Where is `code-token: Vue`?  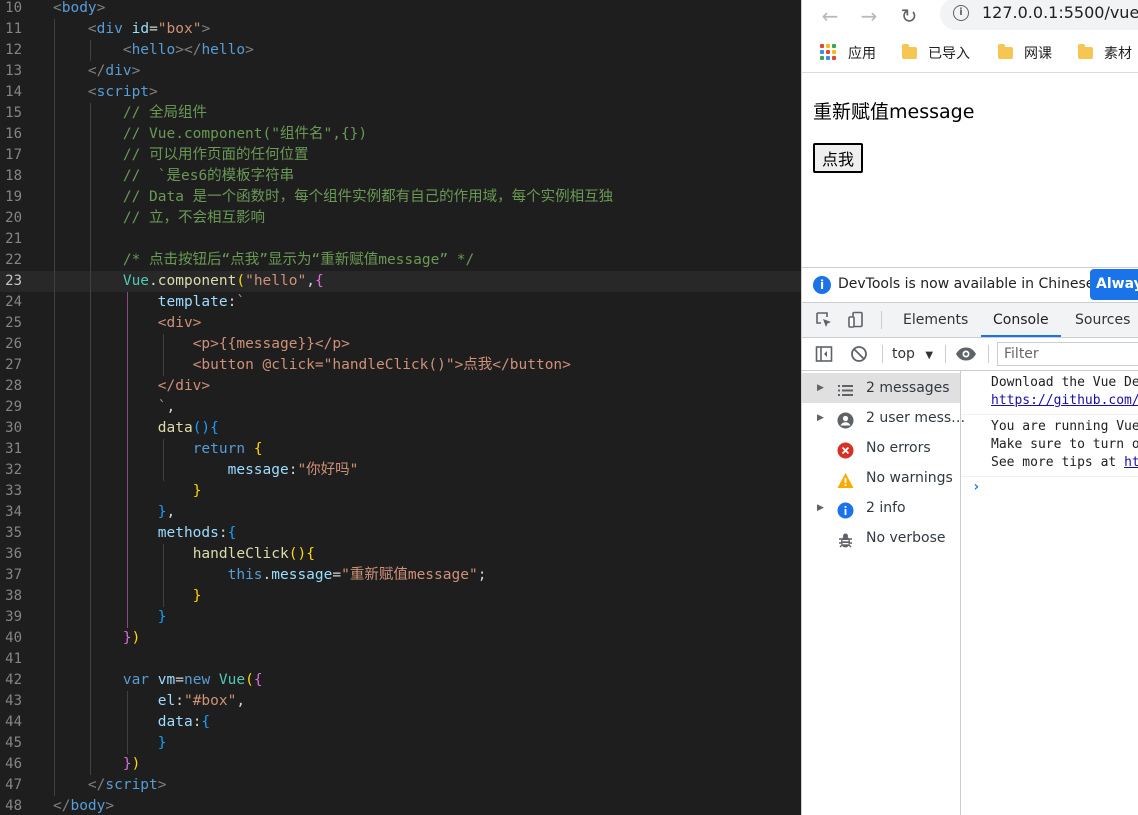 code-token: Vue is located at coordinates (232, 680).